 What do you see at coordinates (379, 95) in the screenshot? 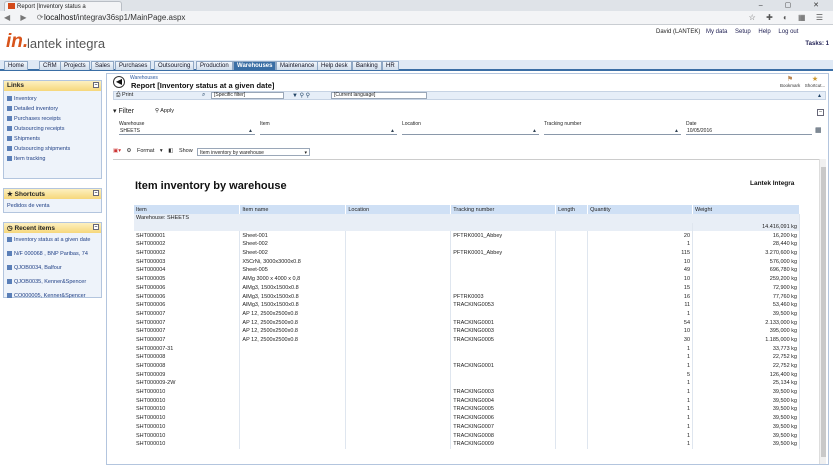
I see `language-select: [Current language]` at bounding box center [379, 95].